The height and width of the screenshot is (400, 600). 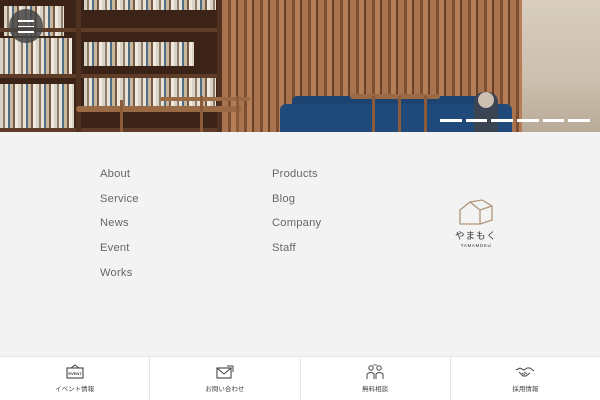 What do you see at coordinates (26, 21) in the screenshot?
I see `hamburger-icon` at bounding box center [26, 21].